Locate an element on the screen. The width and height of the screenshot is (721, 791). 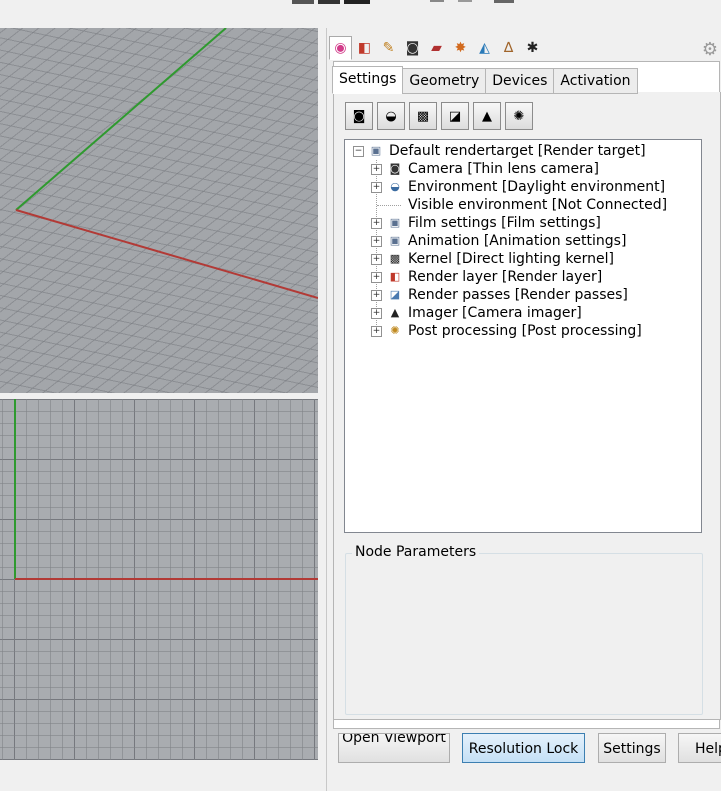
tree-node-label: Render layer [Render layer] is located at coordinates (505, 277).